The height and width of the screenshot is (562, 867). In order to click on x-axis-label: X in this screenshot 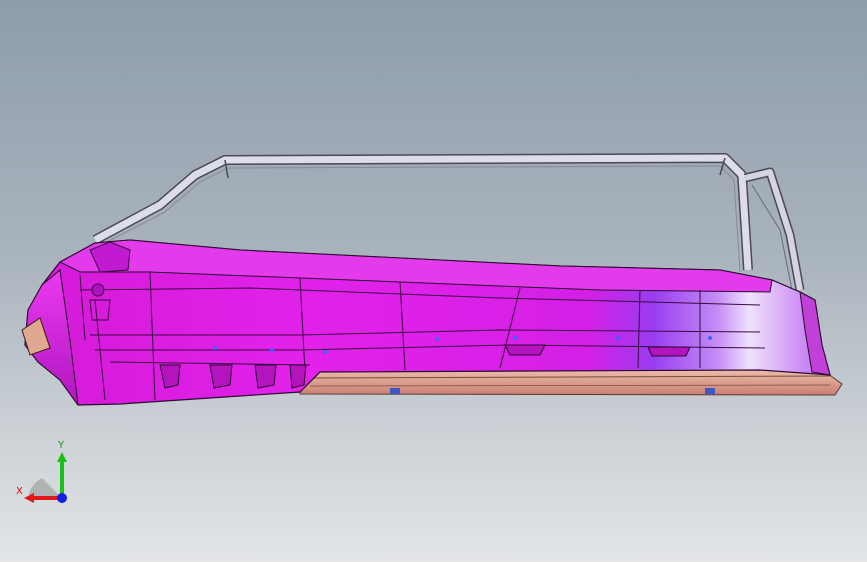, I will do `click(19, 491)`.